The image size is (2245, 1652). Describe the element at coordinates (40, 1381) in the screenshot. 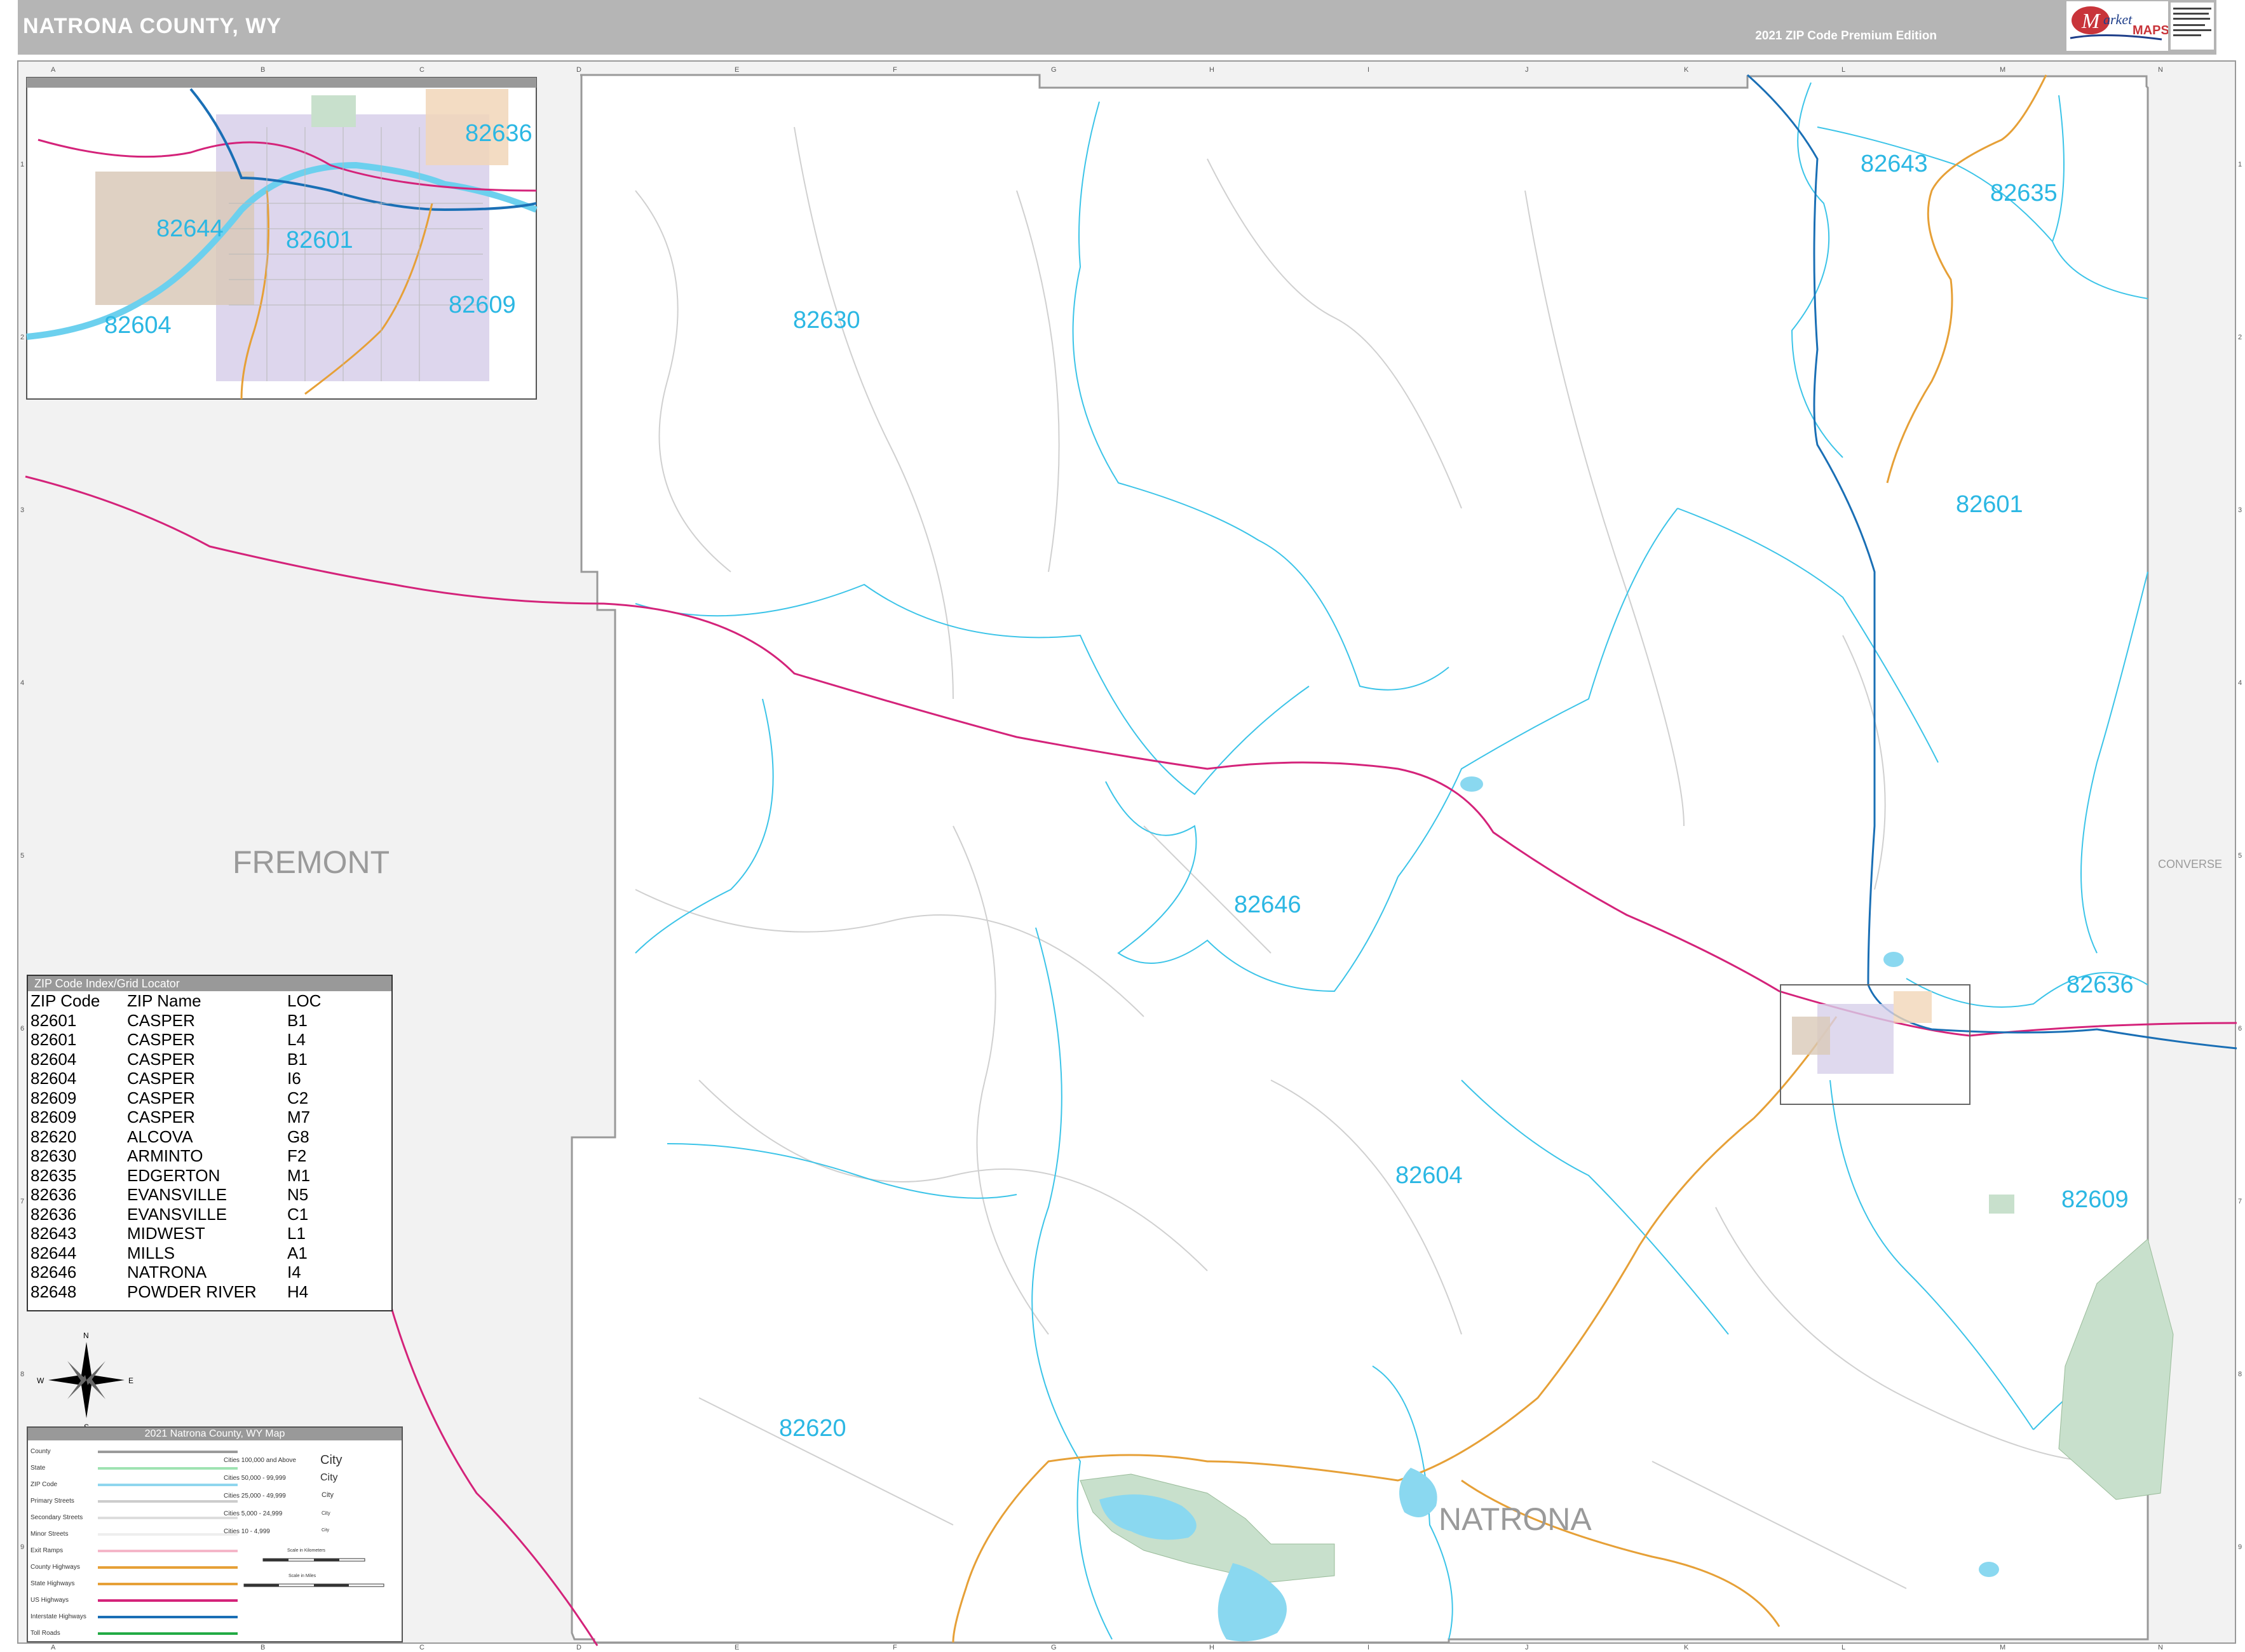

I see `svg-text: W` at that location.